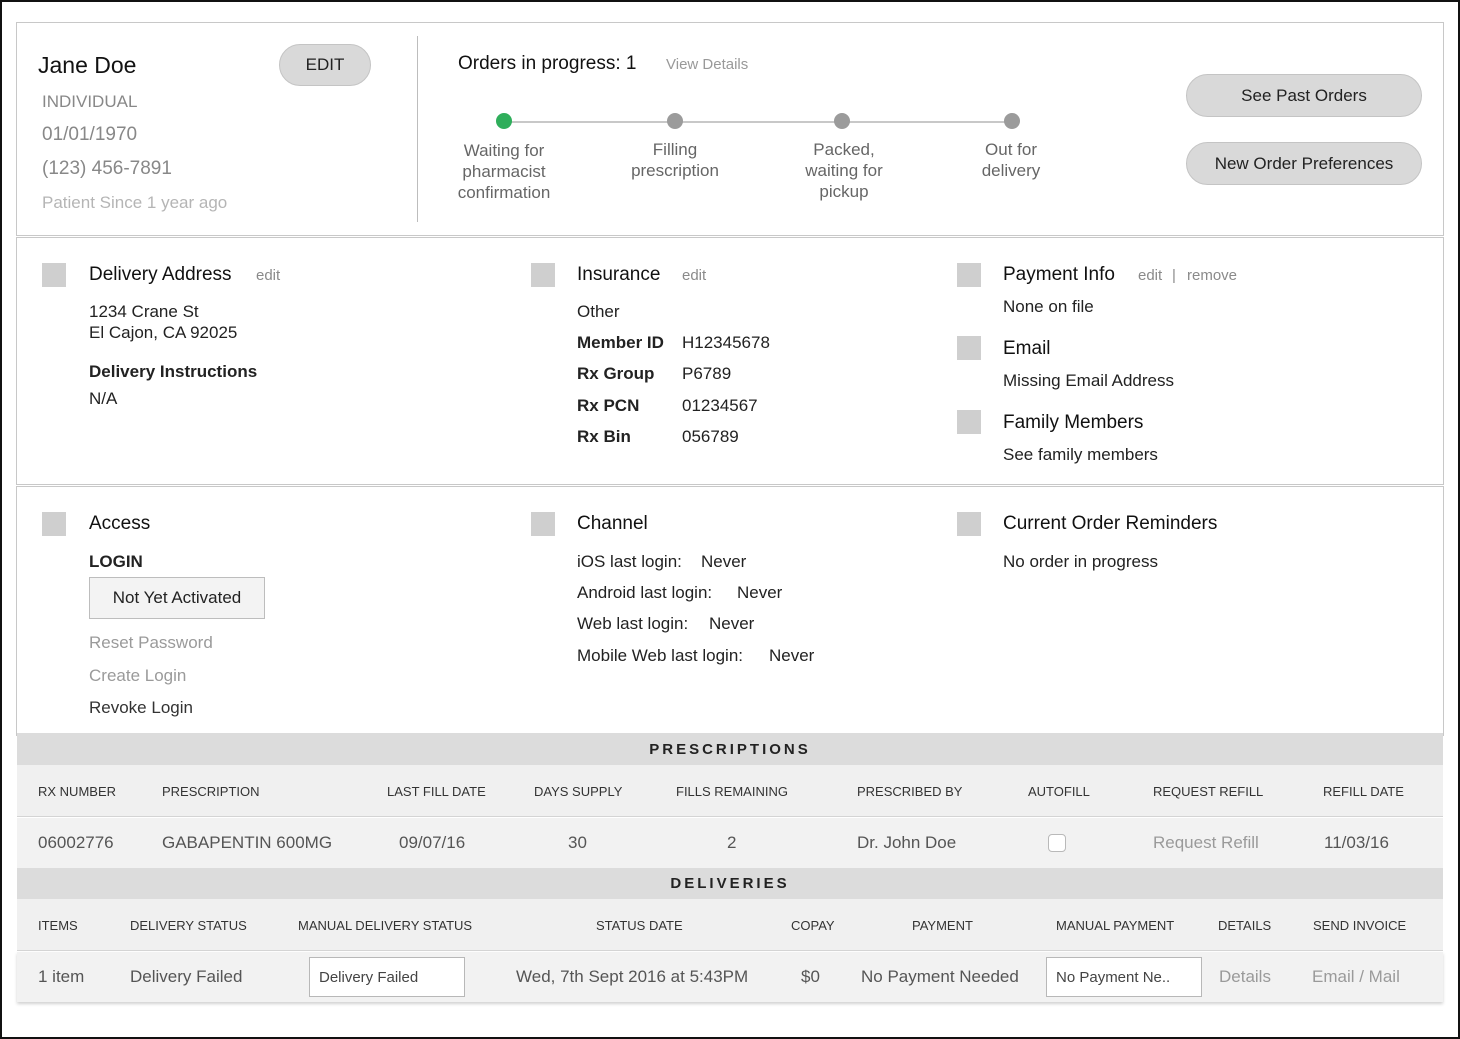 The width and height of the screenshot is (1460, 1039). I want to click on fills-remaining-cell: 2, so click(732, 842).